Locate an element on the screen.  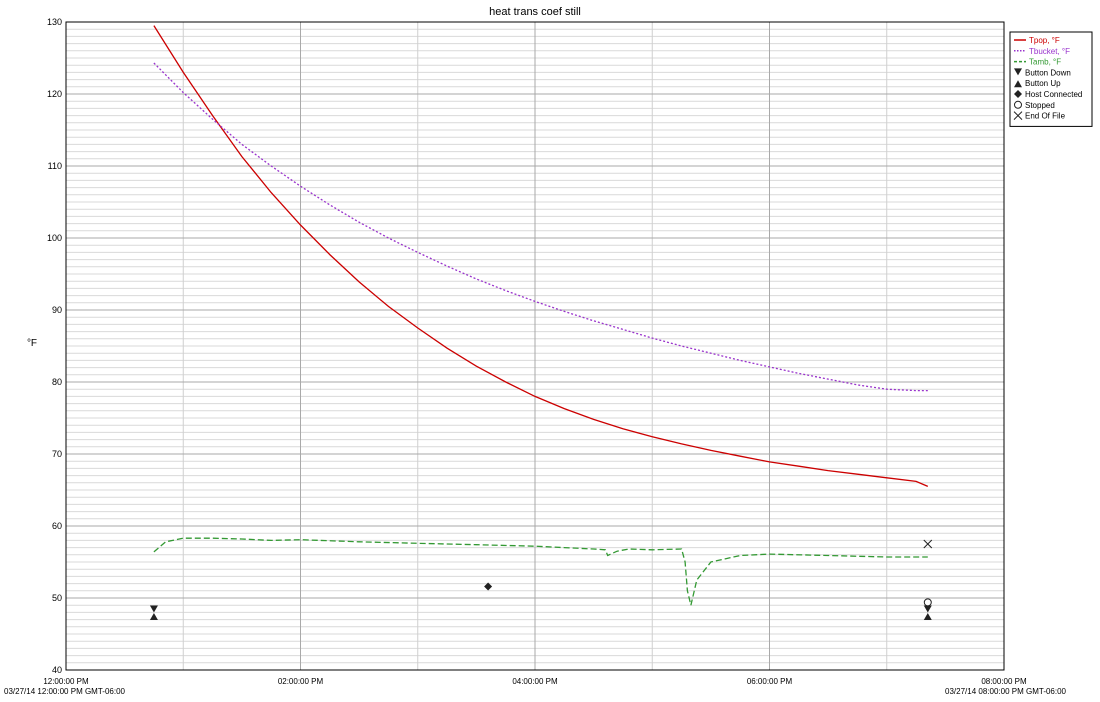
y-tick-label: 40 is located at coordinates (57, 670).